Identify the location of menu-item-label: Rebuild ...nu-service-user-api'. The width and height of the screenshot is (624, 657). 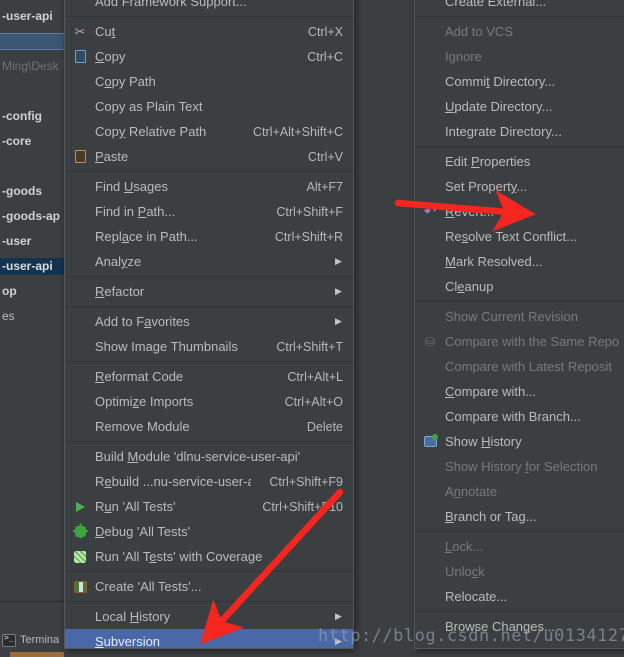
(173, 481).